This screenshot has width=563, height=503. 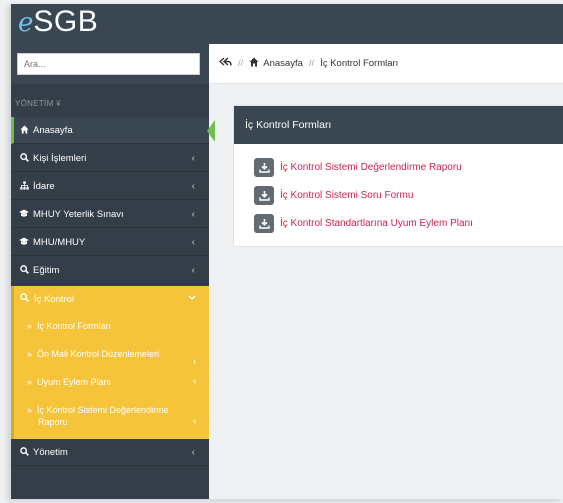 What do you see at coordinates (44, 186) in the screenshot?
I see `sidebar-item-label: İdare` at bounding box center [44, 186].